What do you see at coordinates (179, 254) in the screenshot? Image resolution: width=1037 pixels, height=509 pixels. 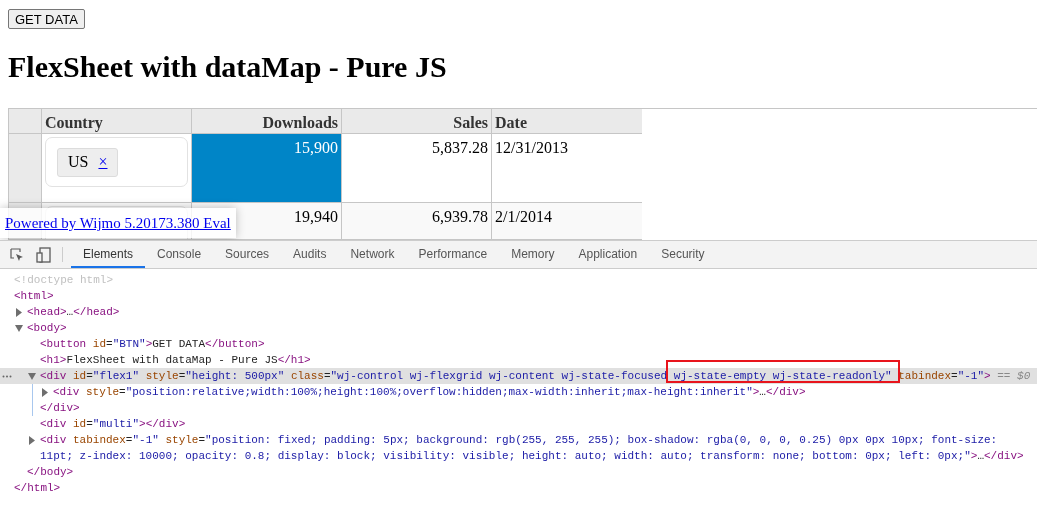 I see `devtools-tab: Console` at bounding box center [179, 254].